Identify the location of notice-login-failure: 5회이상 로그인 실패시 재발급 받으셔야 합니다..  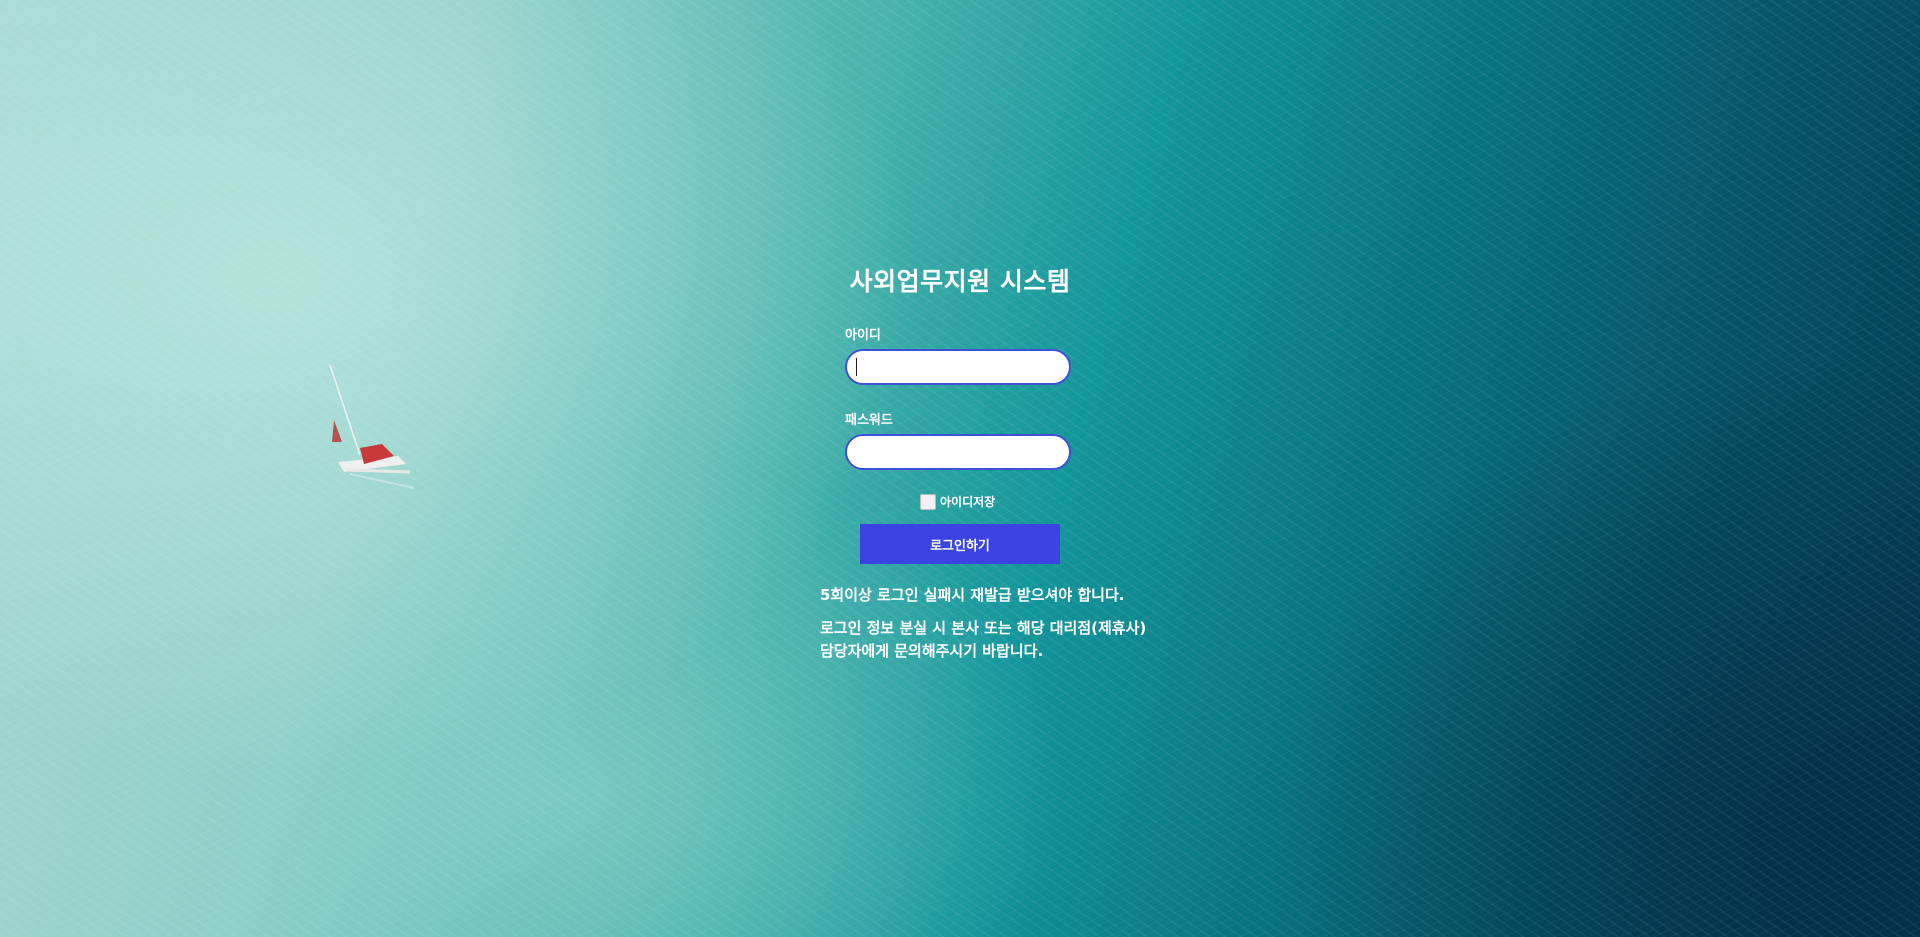
(972, 595).